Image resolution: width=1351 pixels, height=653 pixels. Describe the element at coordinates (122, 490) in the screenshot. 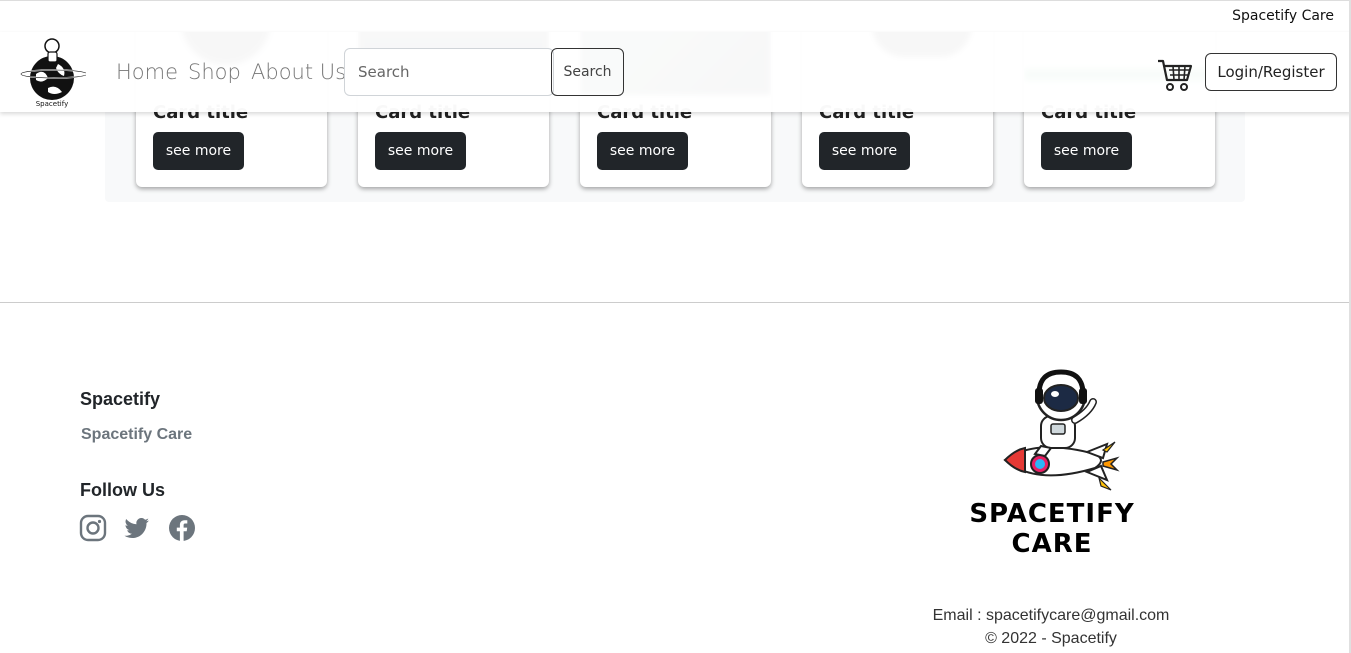

I see `footer-follow-title: Follow Us` at that location.